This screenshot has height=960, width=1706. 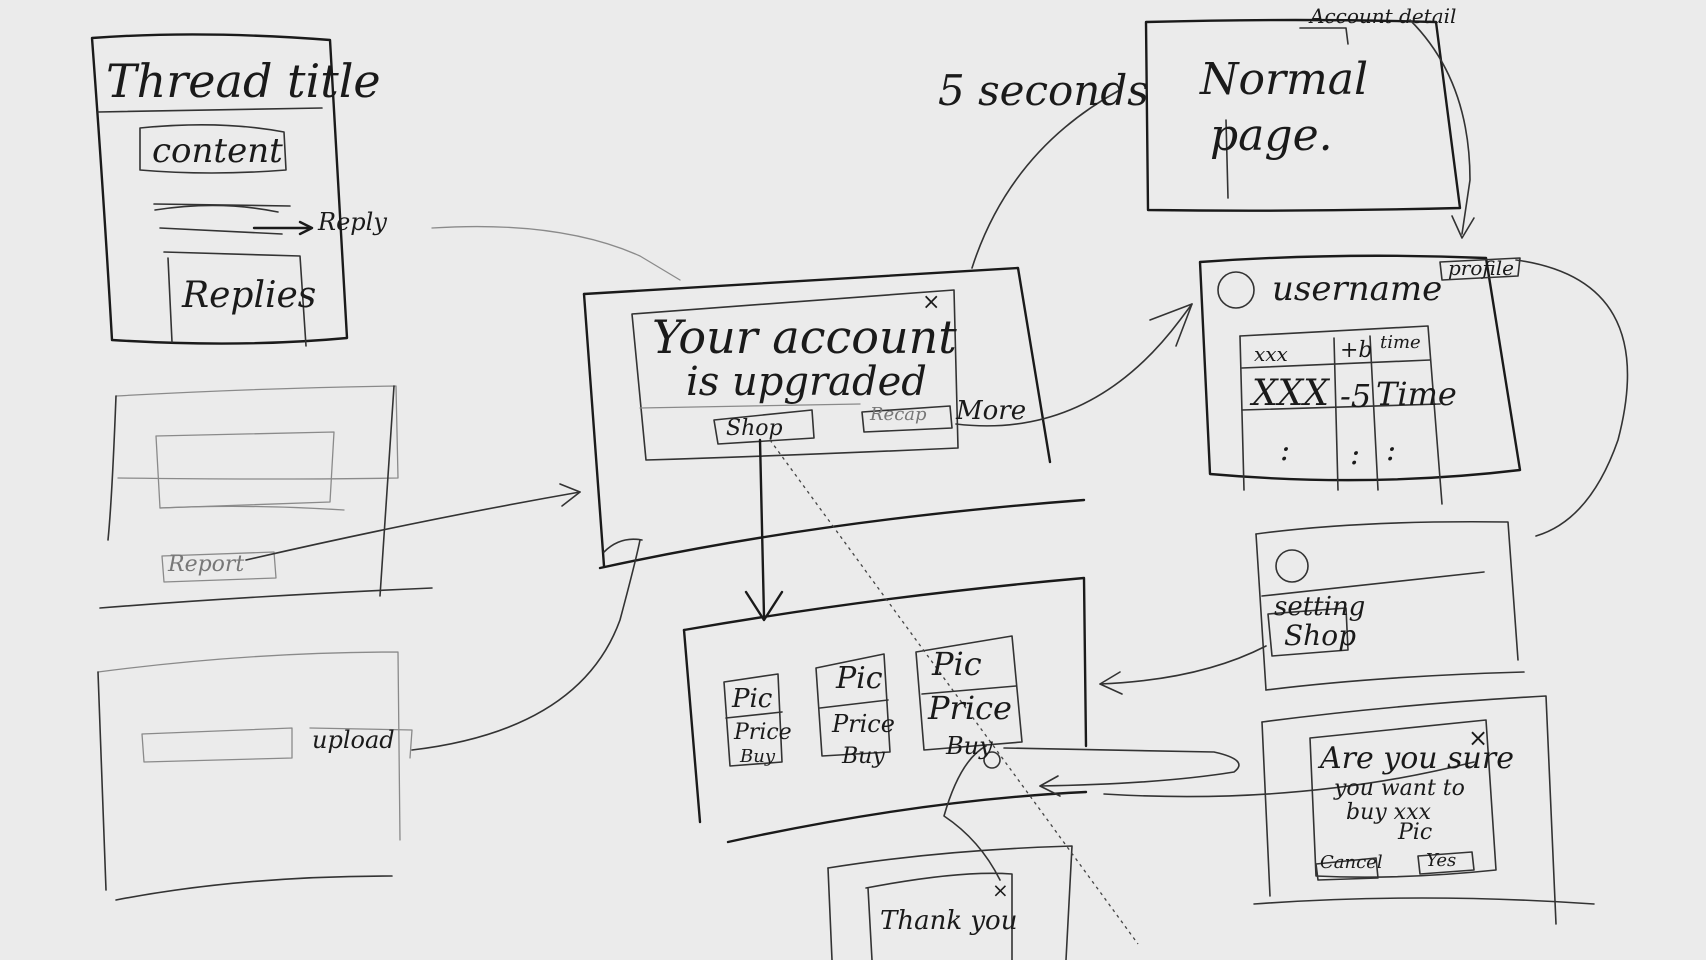 I want to click on more-link: More, so click(x=991, y=411).